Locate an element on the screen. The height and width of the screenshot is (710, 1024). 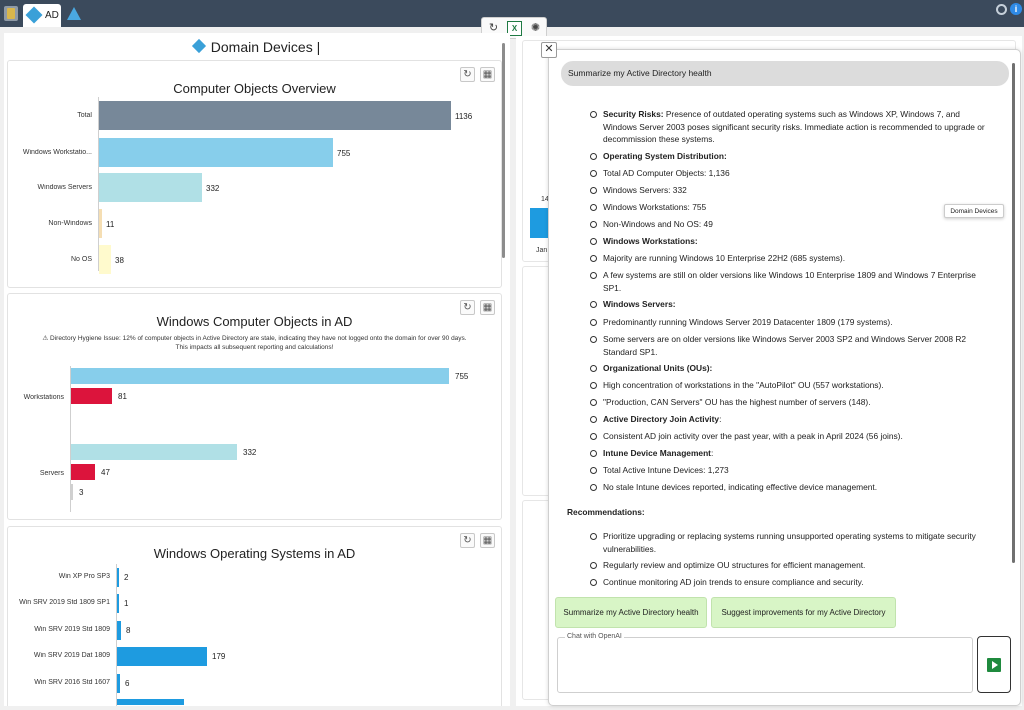
item-text: Total AD Computer Objects: 1,136 is located at coordinates (666, 173).